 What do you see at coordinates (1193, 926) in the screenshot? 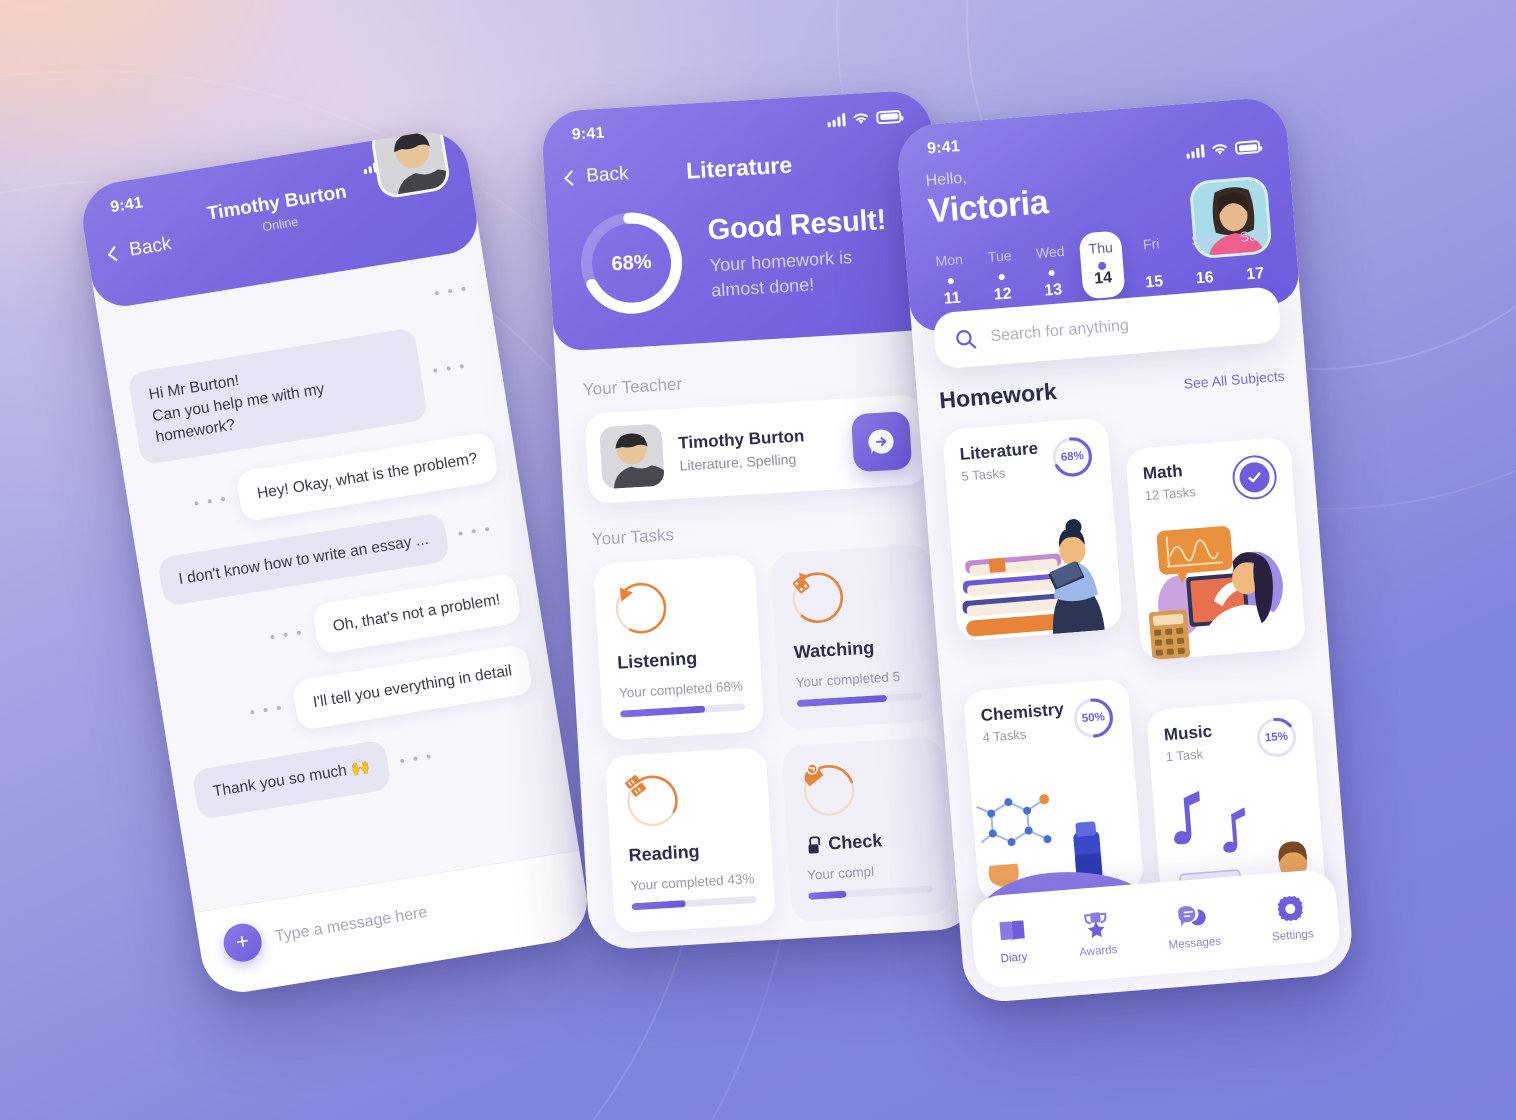
I see `tab-messages: Messages` at bounding box center [1193, 926].